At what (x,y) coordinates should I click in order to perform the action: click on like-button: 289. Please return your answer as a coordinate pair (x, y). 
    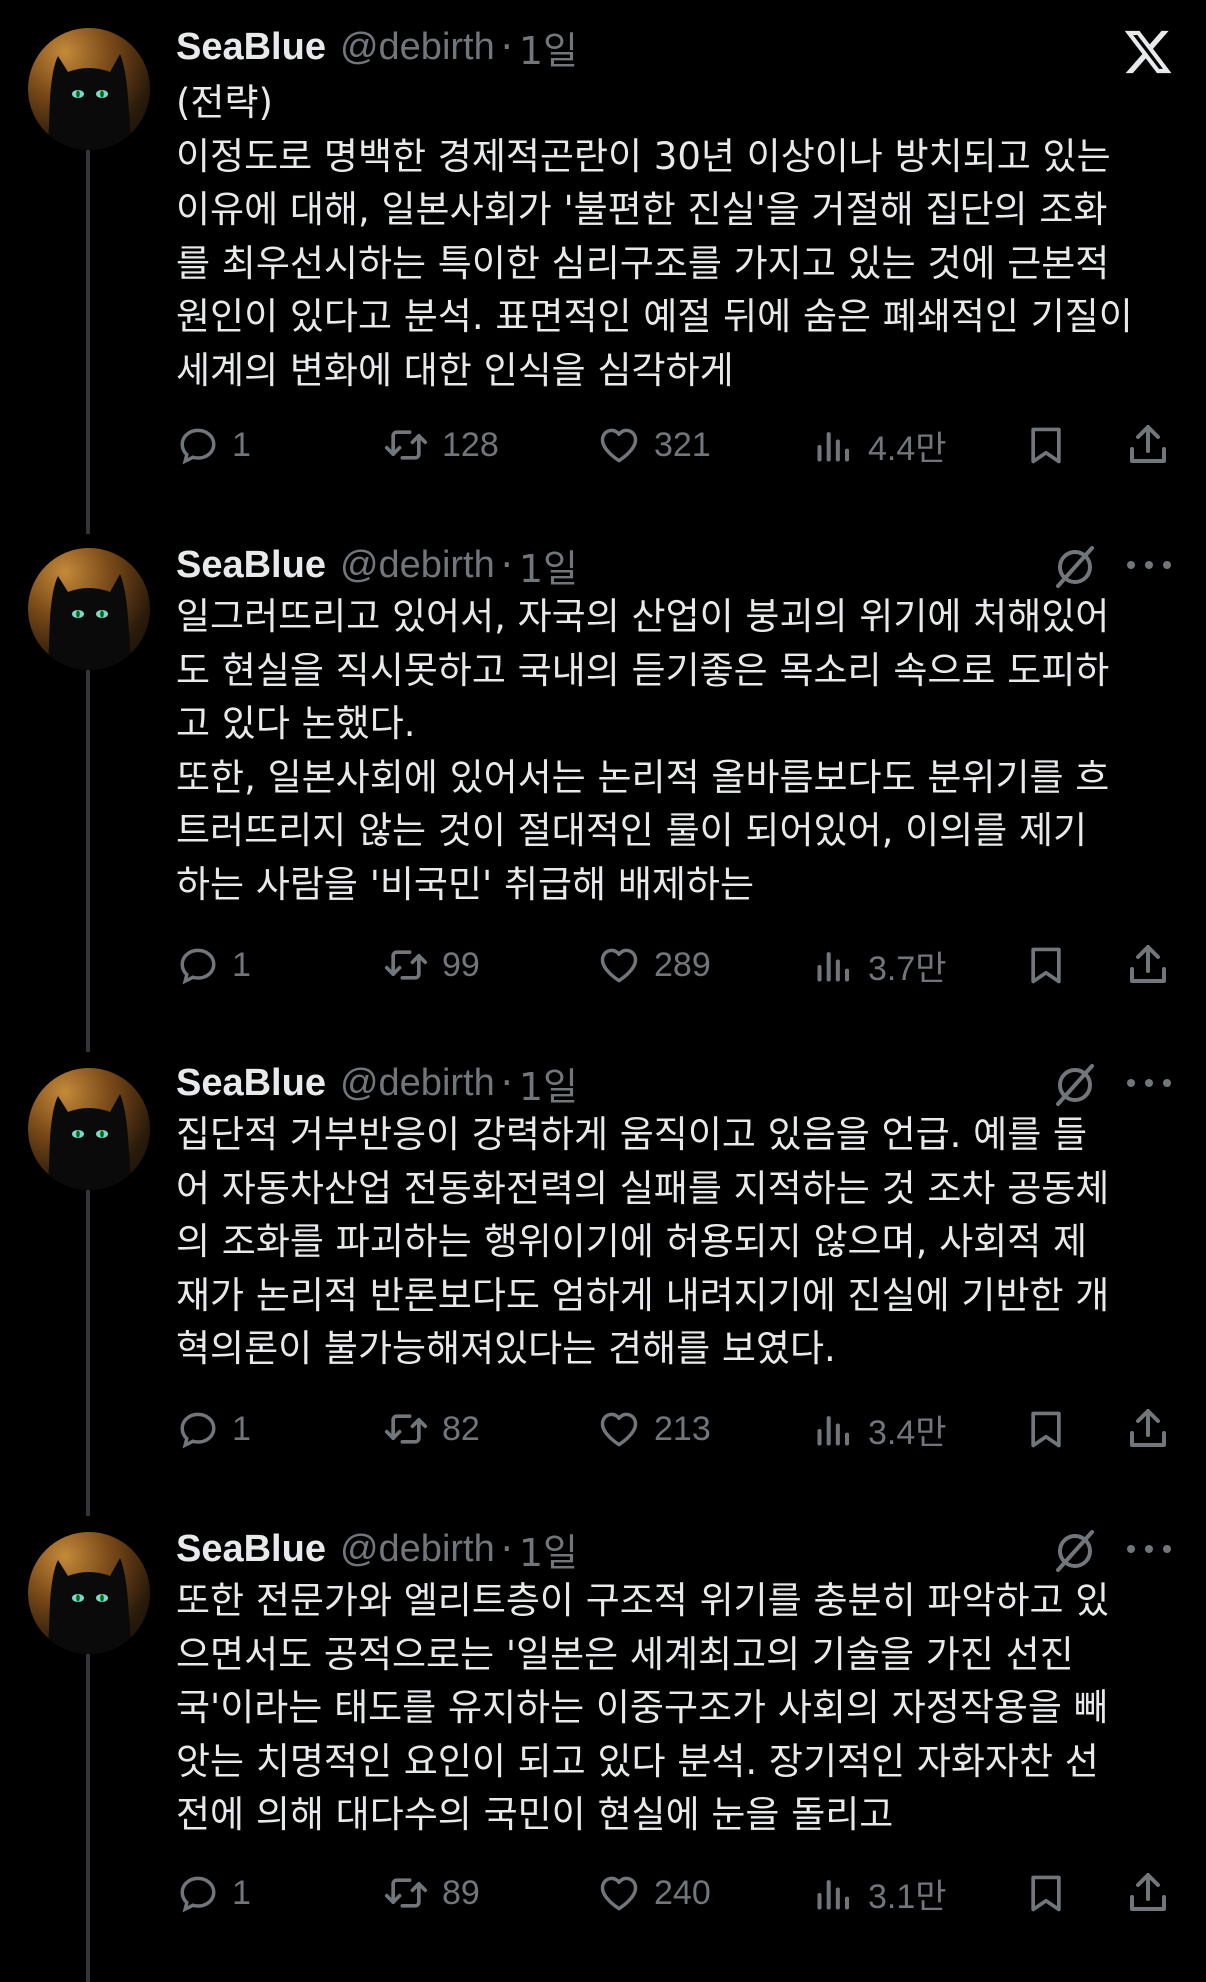
    Looking at the image, I should click on (653, 965).